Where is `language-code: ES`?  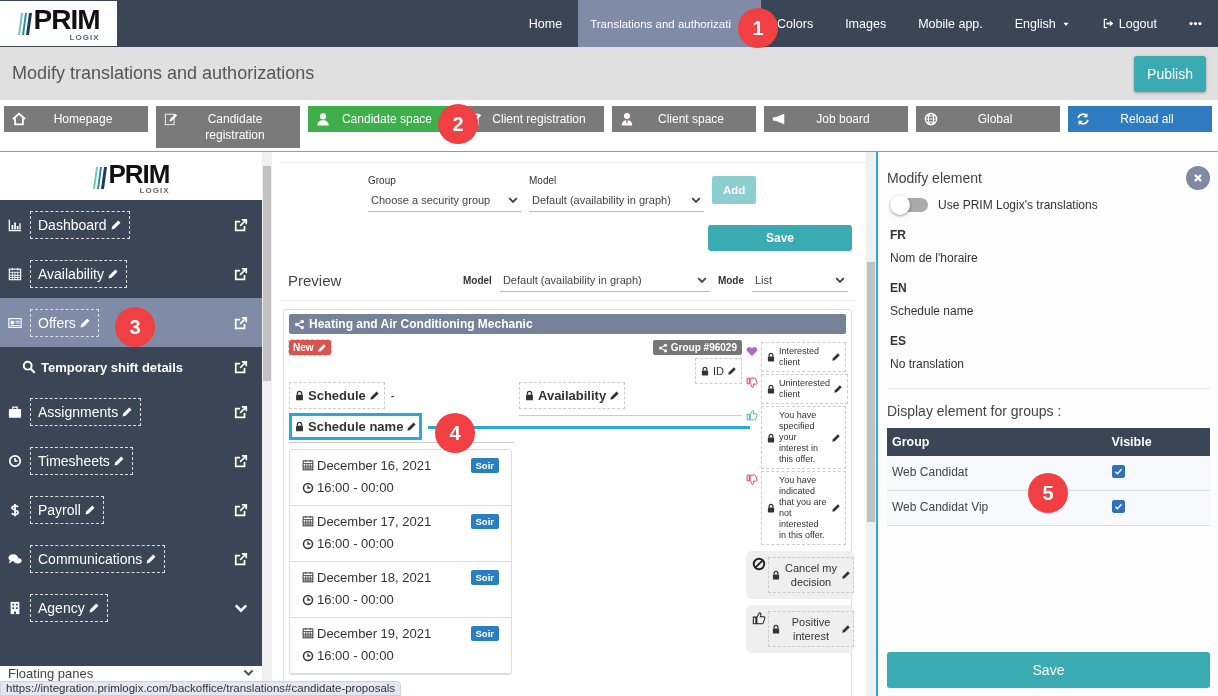
language-code: ES is located at coordinates (898, 341).